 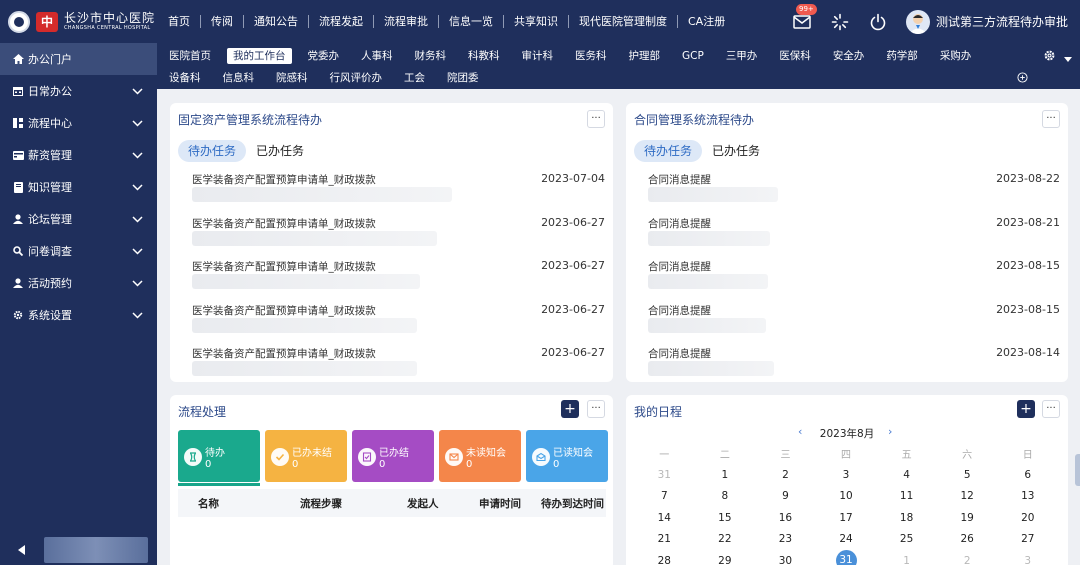 What do you see at coordinates (78, 283) in the screenshot?
I see `sidebar-item: 活动预约` at bounding box center [78, 283].